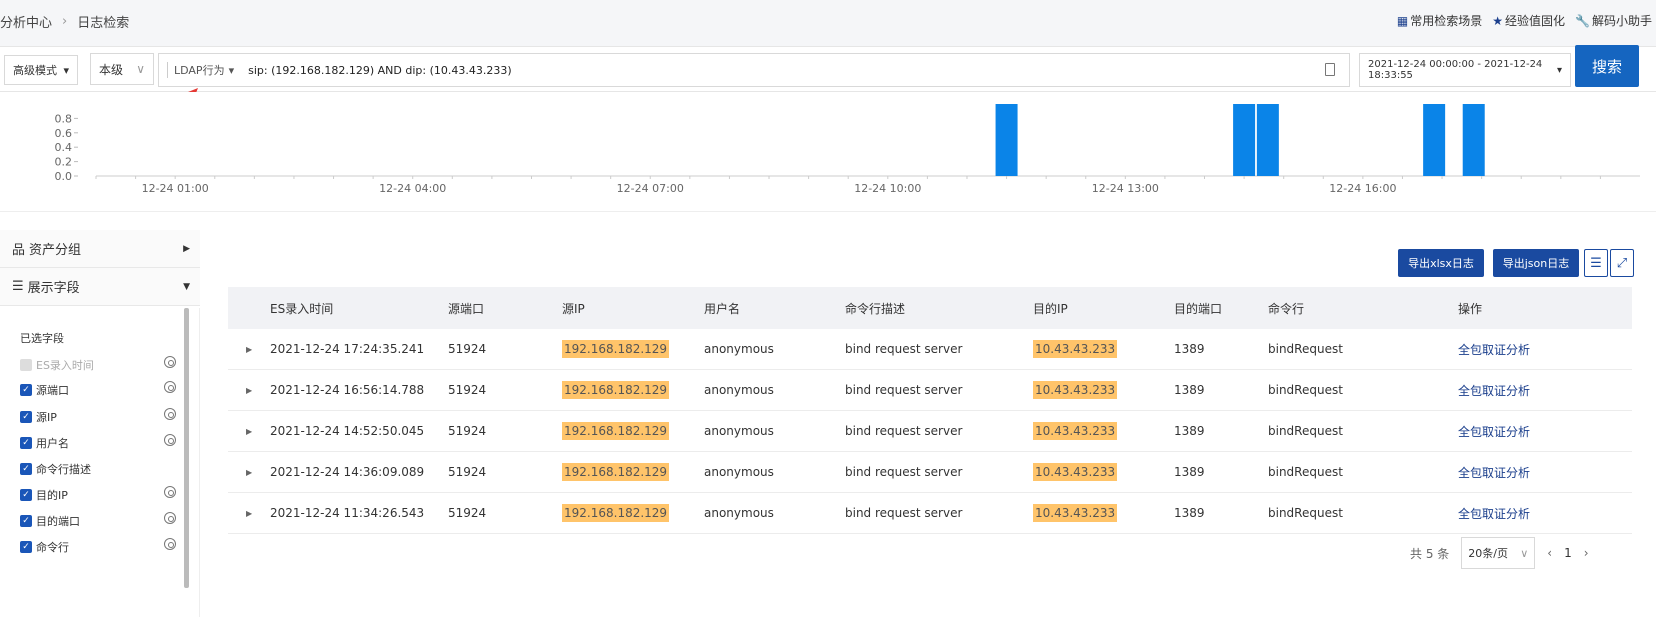 This screenshot has width=1656, height=617. What do you see at coordinates (1607, 66) in the screenshot?
I see `search-button: 搜索` at bounding box center [1607, 66].